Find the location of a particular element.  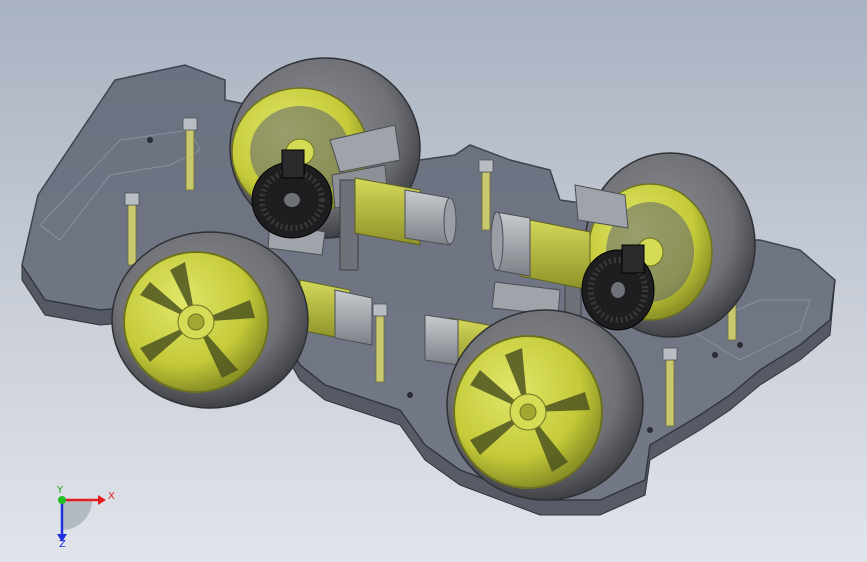

wheel-front-left is located at coordinates (210, 320).